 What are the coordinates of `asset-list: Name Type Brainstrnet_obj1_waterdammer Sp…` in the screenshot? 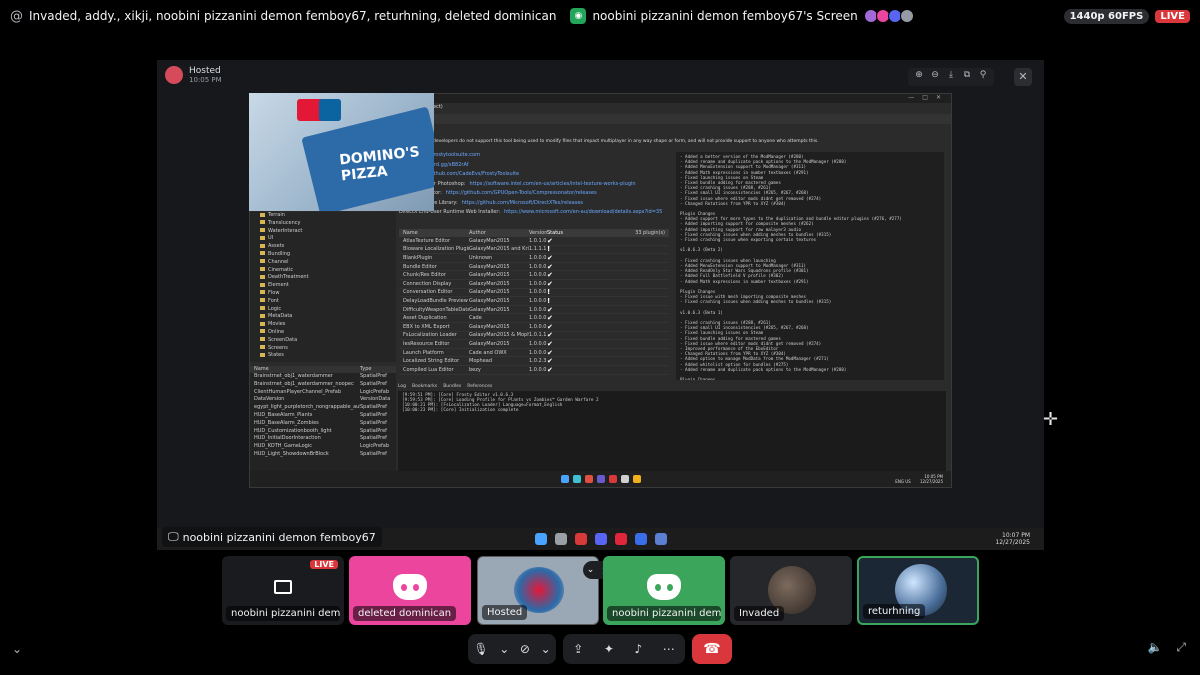 It's located at (323, 419).